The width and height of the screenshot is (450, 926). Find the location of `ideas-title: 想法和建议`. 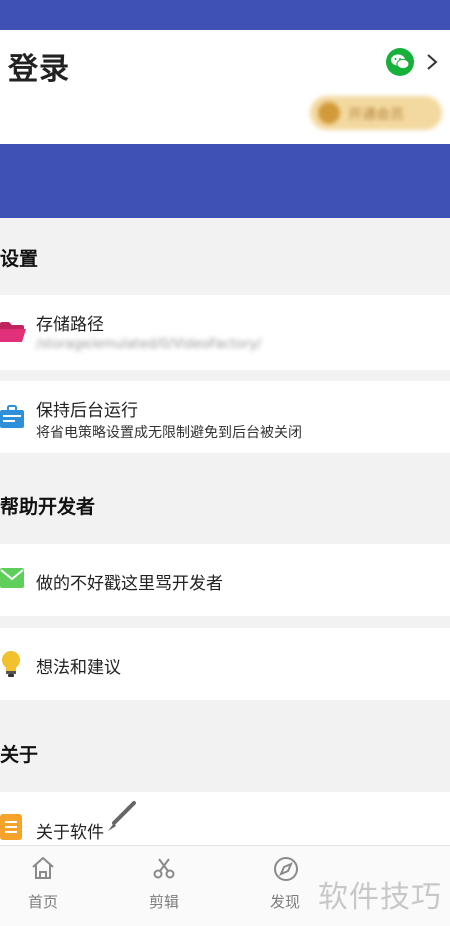

ideas-title: 想法和建议 is located at coordinates (78, 668).